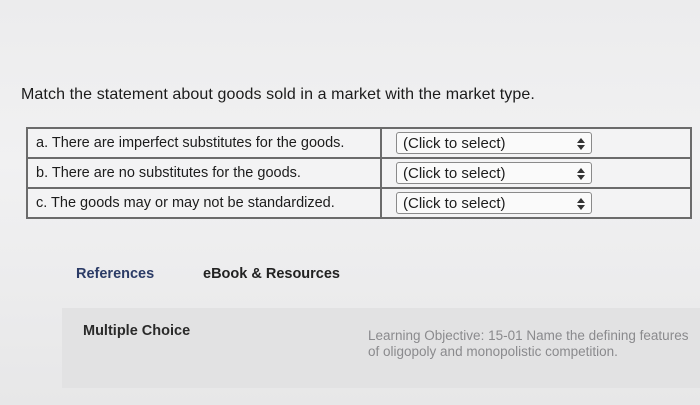 Image resolution: width=700 pixels, height=405 pixels. I want to click on question-type-label: Multiple Choice, so click(137, 331).